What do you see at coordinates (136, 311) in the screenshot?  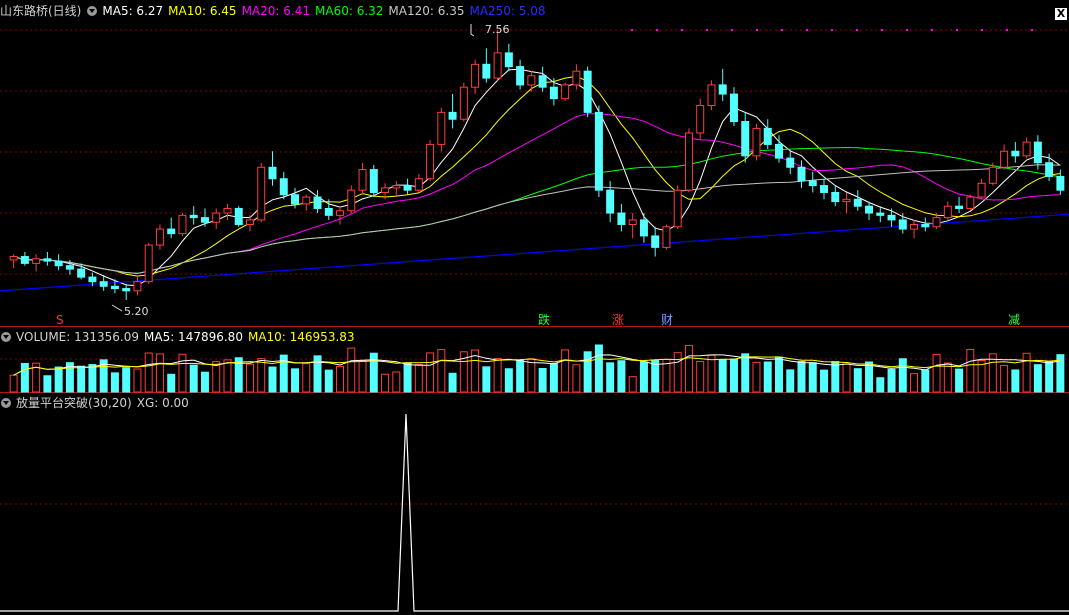 I see `low-price-label: 5.20` at bounding box center [136, 311].